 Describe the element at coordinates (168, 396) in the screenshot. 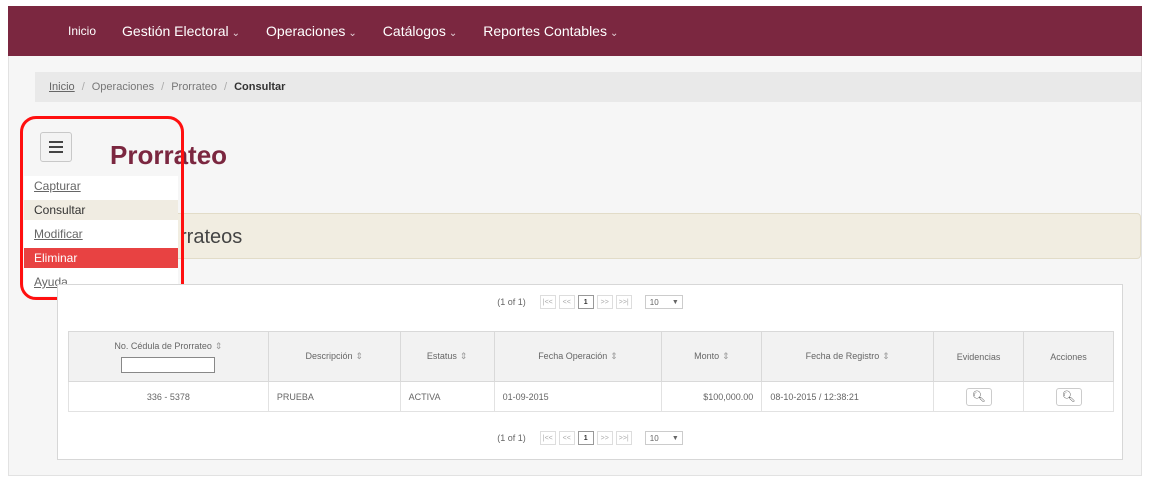

I see `cell-cedula: 336 - 5378` at that location.